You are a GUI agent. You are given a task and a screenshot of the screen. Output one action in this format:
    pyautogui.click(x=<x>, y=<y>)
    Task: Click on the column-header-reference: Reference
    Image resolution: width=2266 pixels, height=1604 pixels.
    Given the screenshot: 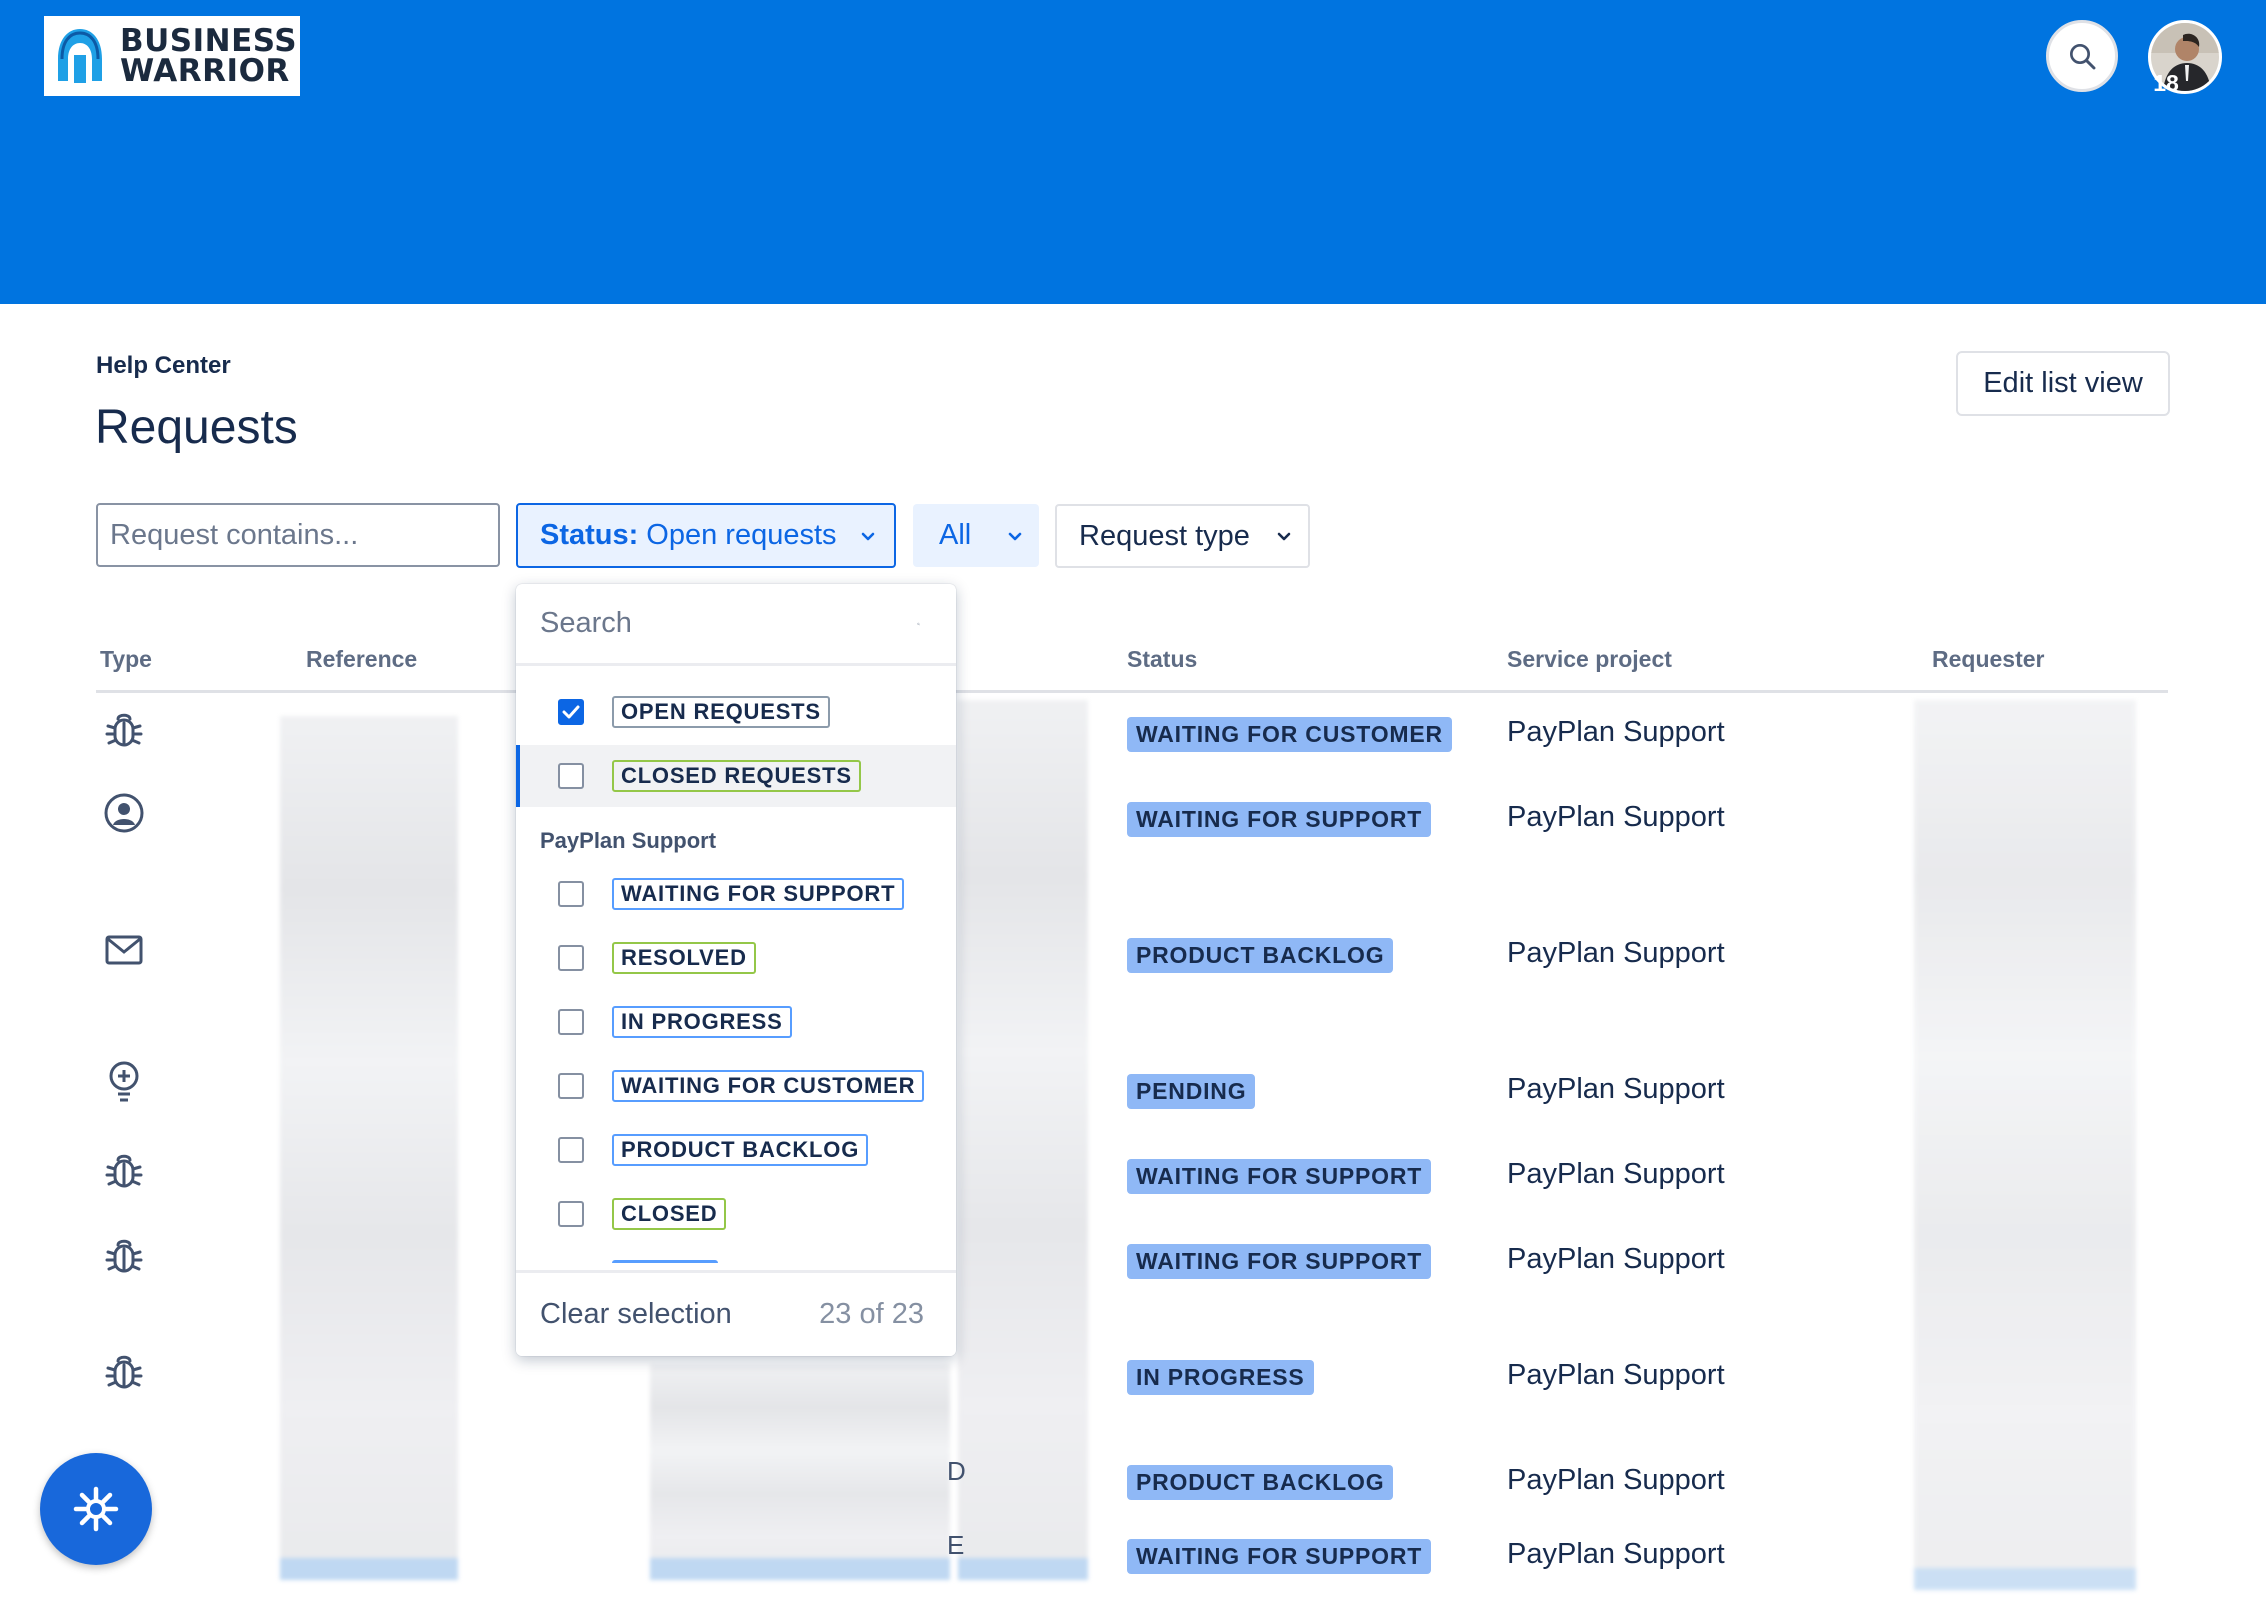 What is the action you would take?
    pyautogui.click(x=361, y=659)
    